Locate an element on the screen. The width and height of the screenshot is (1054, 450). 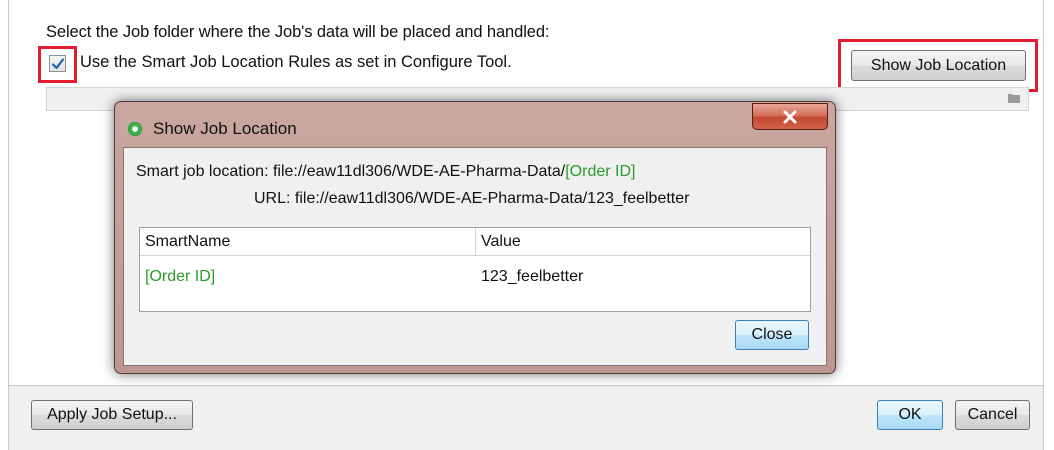
dialog-app-icon is located at coordinates (135, 129).